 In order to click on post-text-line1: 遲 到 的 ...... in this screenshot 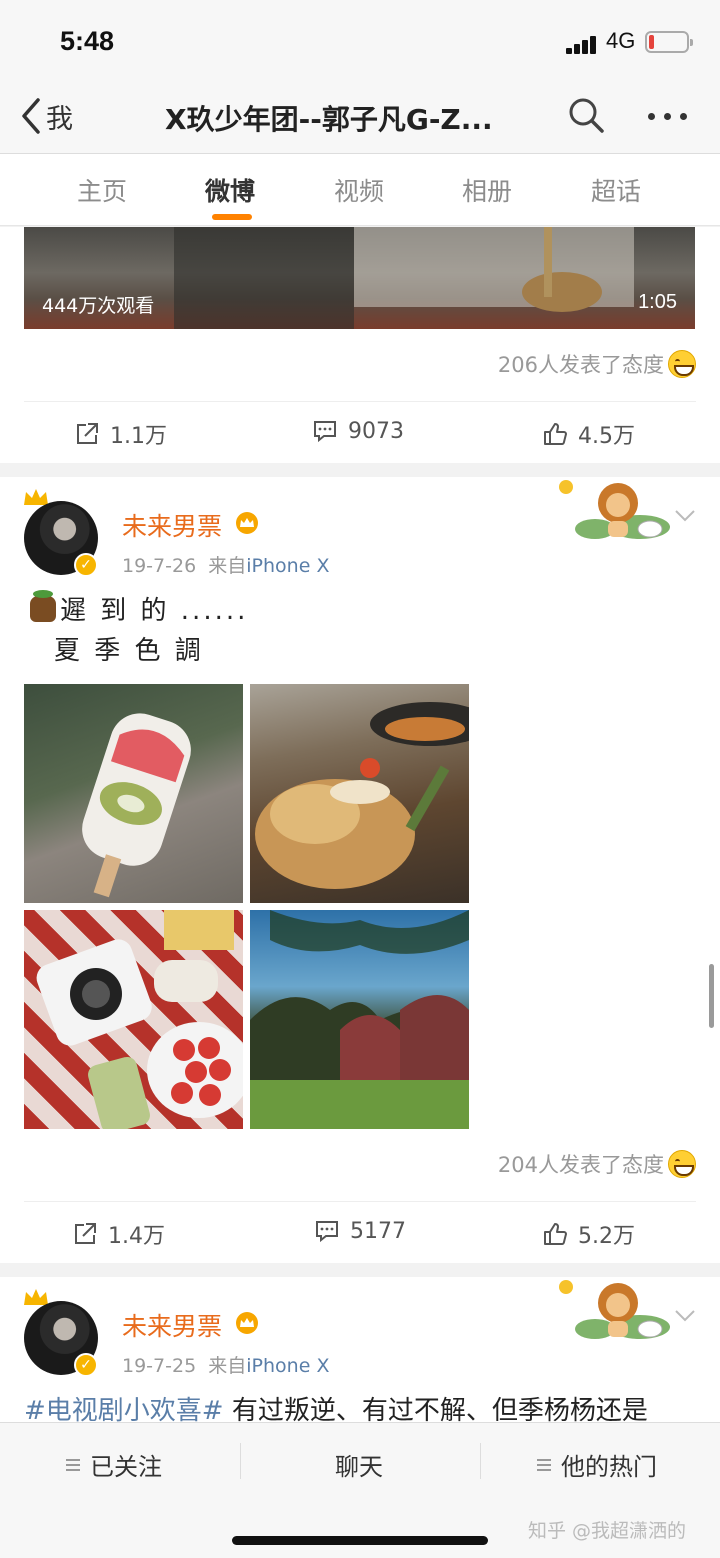, I will do `click(154, 611)`.